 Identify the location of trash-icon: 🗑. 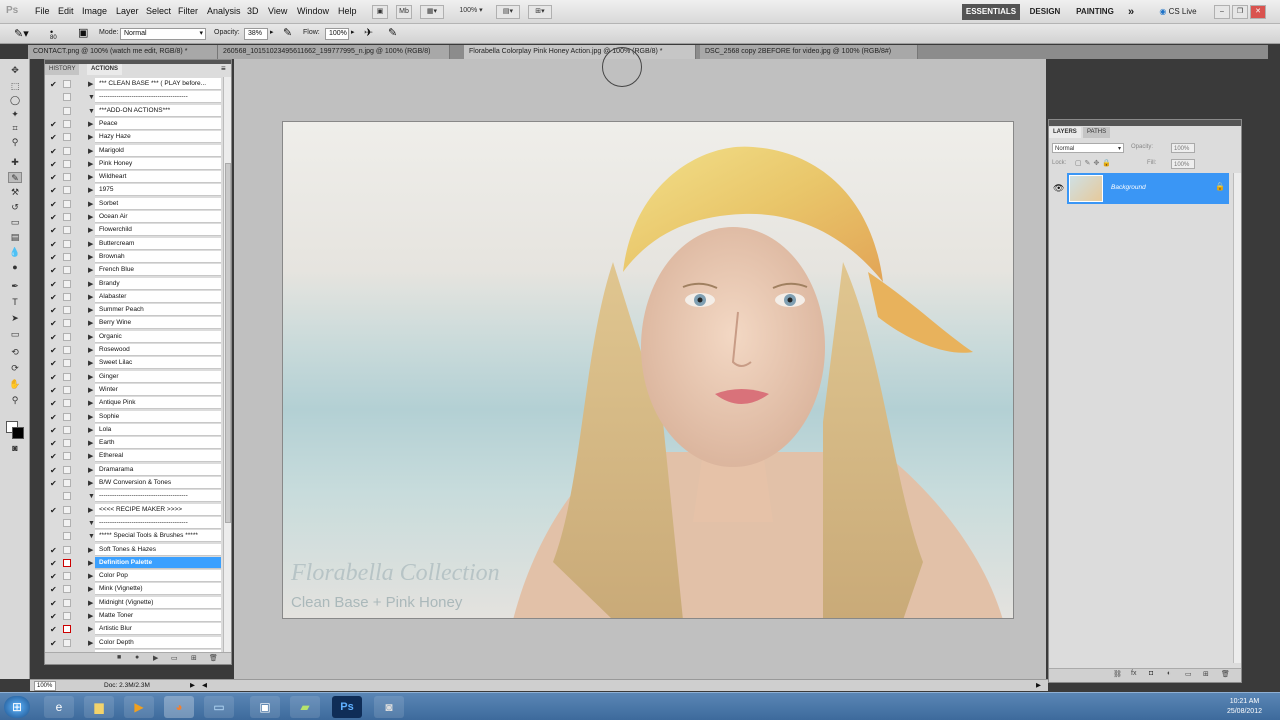
(1225, 674).